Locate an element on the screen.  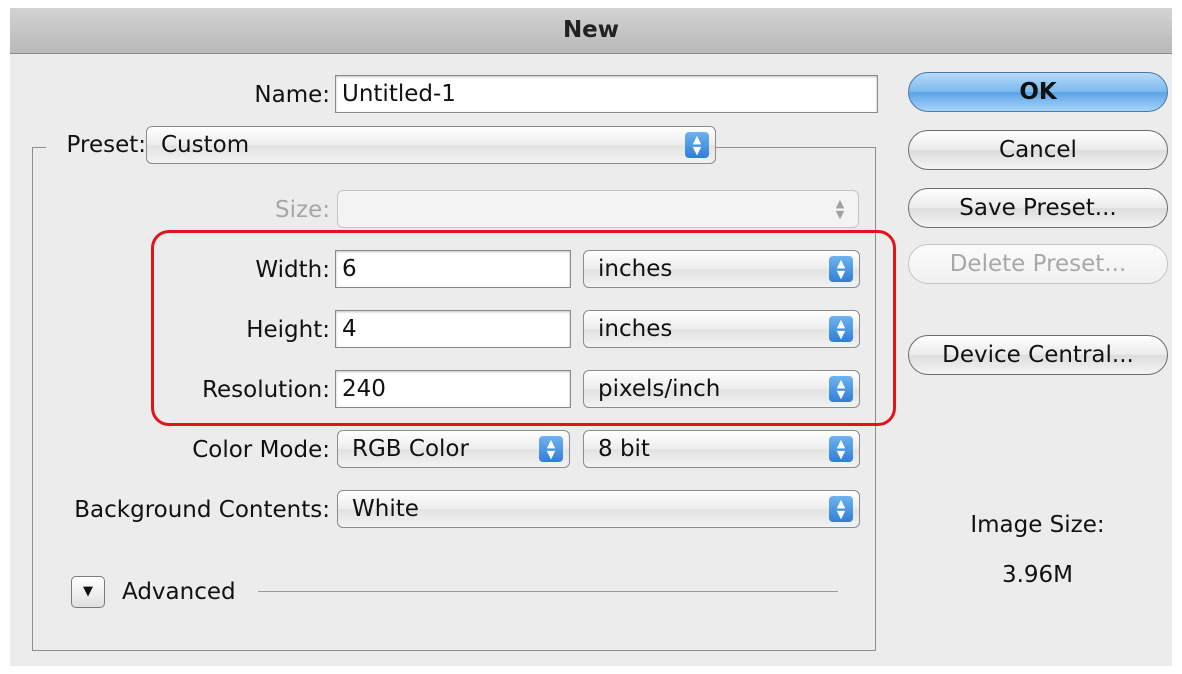
background-contents-label: Background Contents: is located at coordinates (202, 510).